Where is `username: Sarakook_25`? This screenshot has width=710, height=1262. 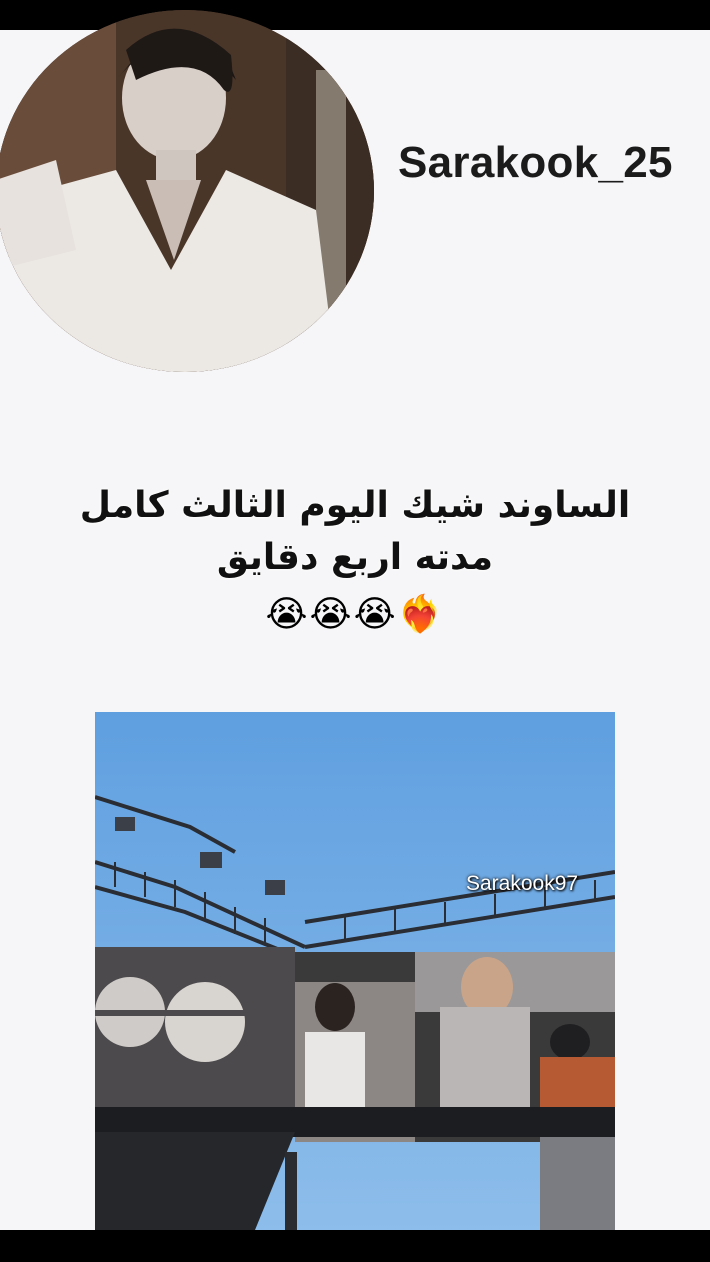 username: Sarakook_25 is located at coordinates (535, 163).